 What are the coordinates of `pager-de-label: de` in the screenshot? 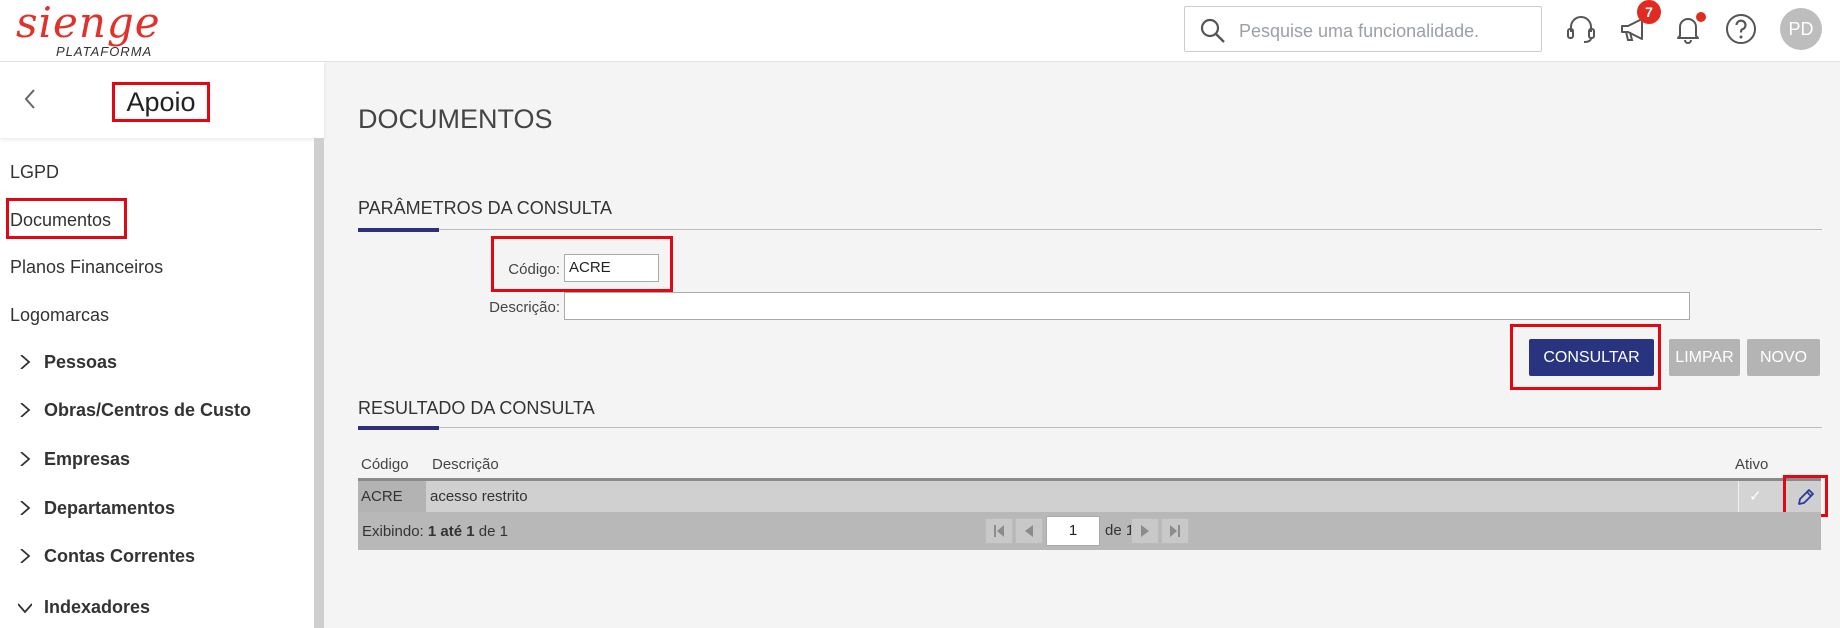 It's located at (487, 531).